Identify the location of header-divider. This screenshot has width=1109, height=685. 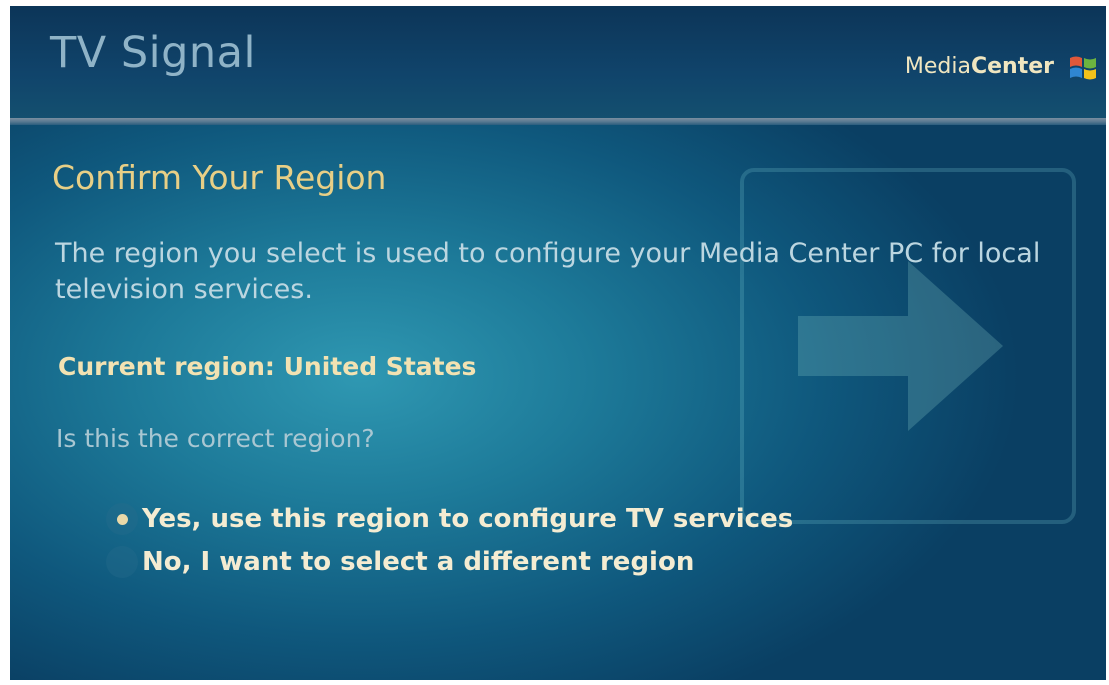
(558, 121).